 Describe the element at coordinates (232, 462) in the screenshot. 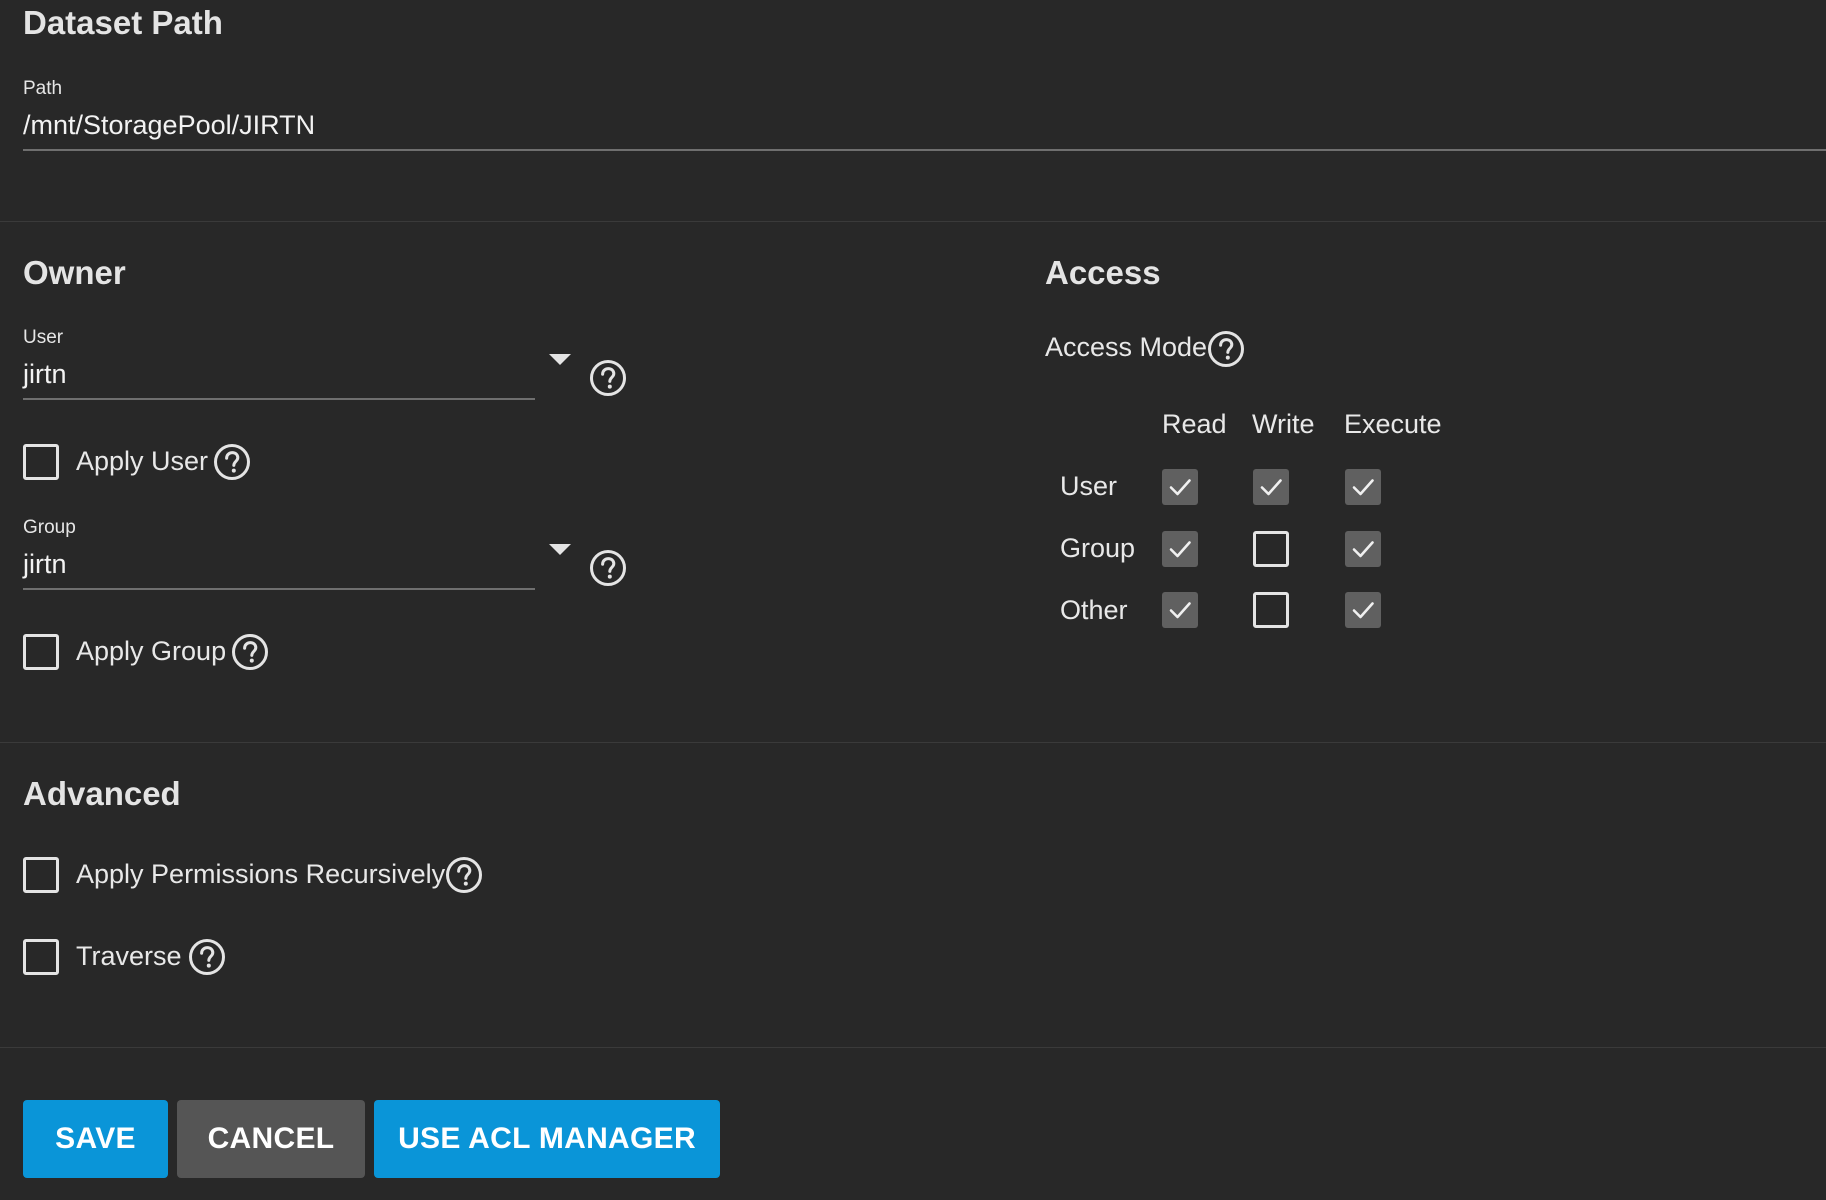

I see `apply-user-help-icon` at that location.